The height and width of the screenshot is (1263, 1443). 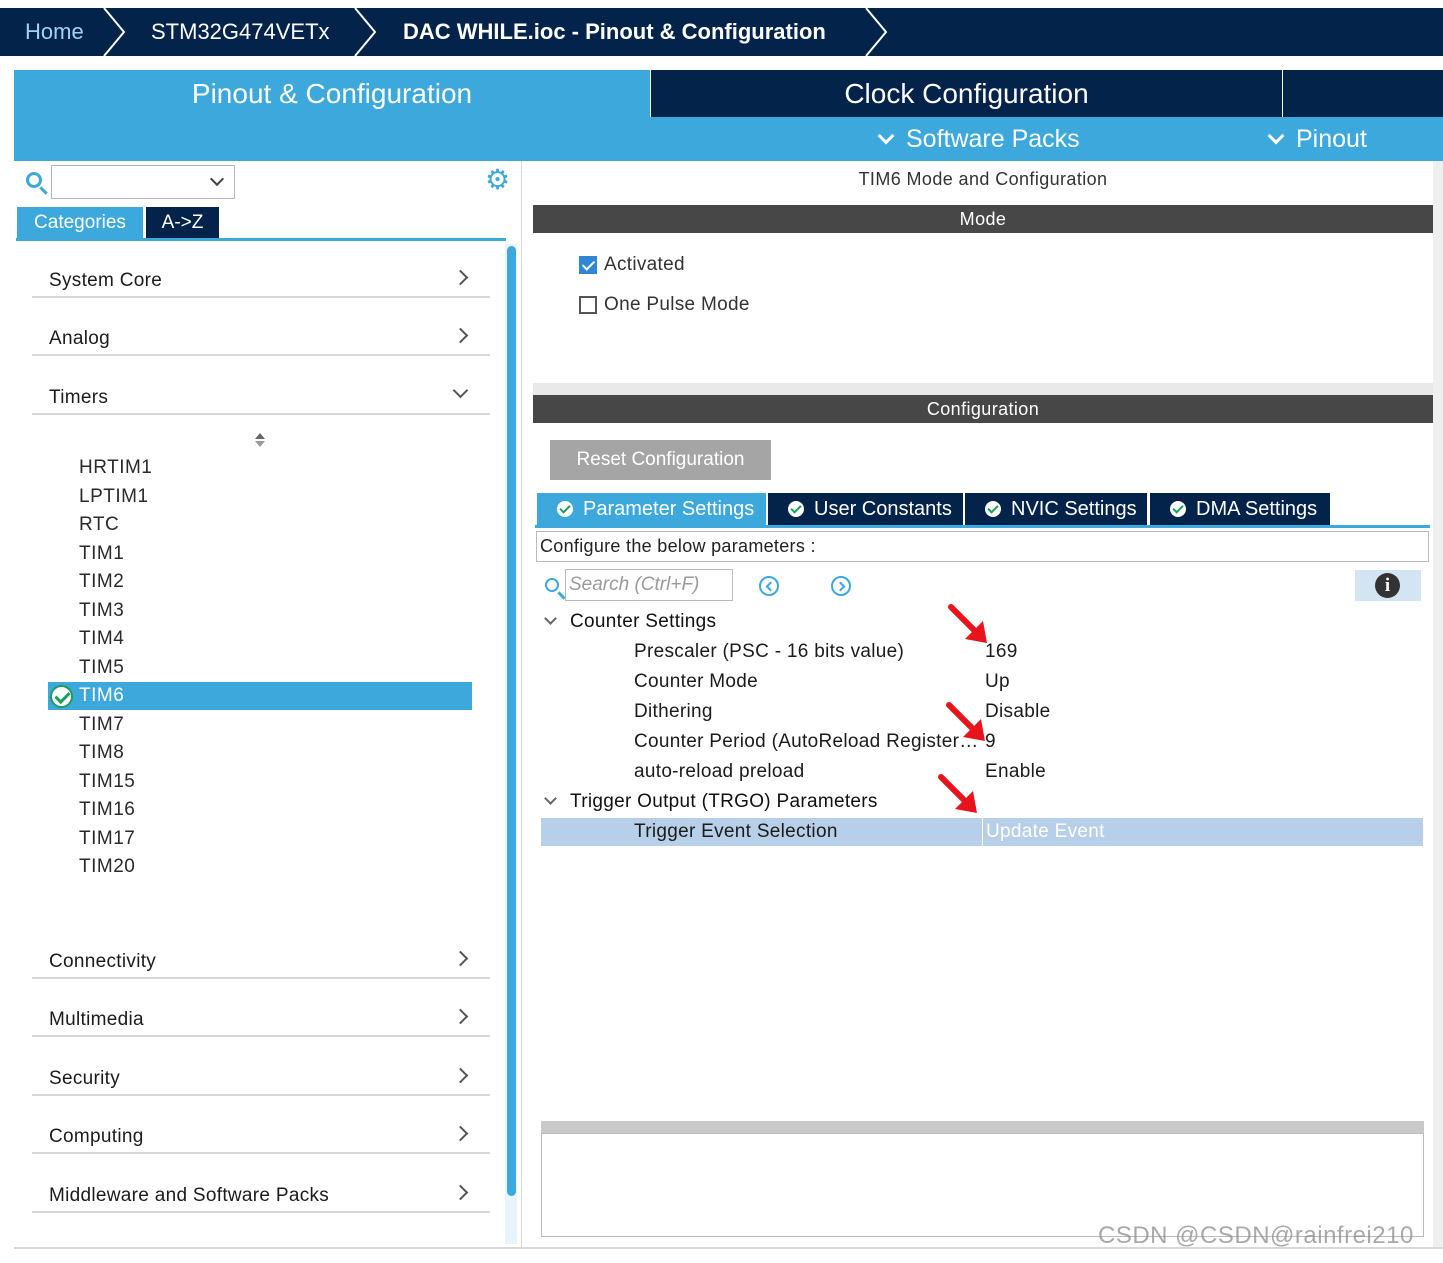 I want to click on category-security: Security, so click(x=261, y=1076).